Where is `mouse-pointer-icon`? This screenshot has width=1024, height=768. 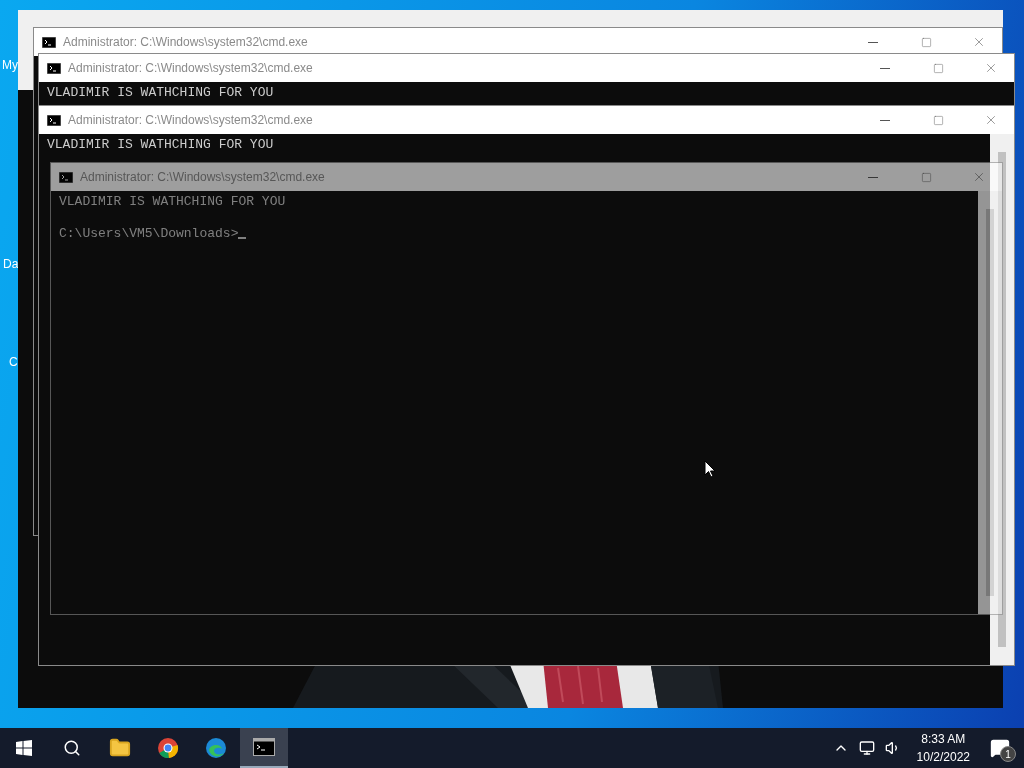 mouse-pointer-icon is located at coordinates (710, 469).